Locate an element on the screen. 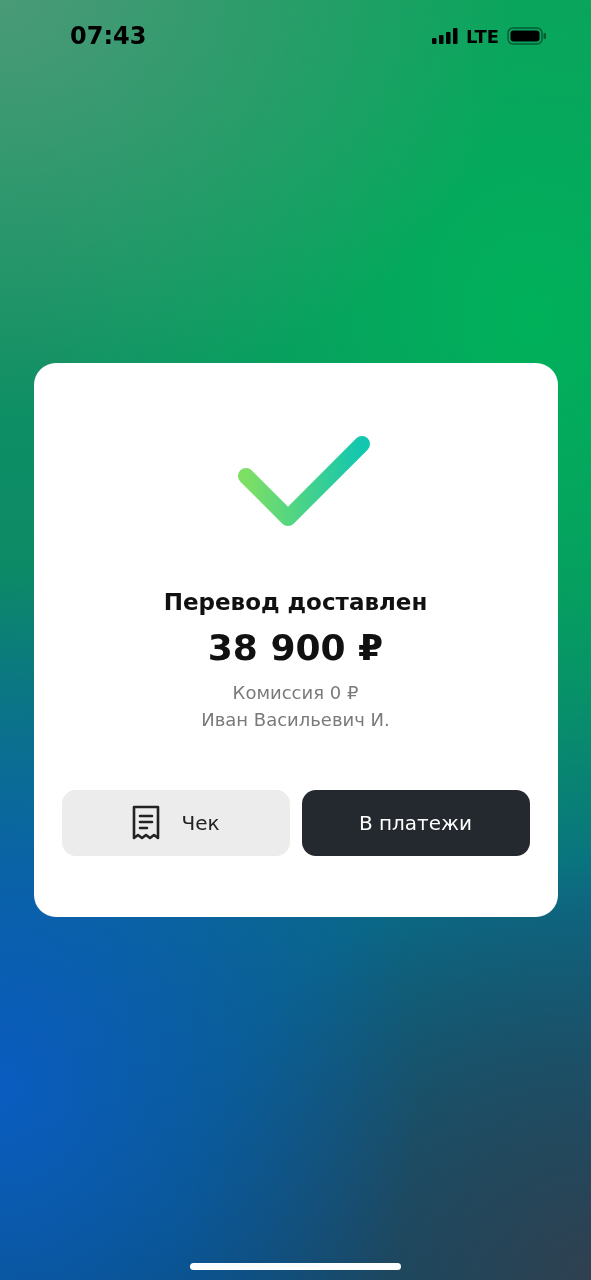 The image size is (591, 1280). payments-button: В платежи is located at coordinates (415, 823).